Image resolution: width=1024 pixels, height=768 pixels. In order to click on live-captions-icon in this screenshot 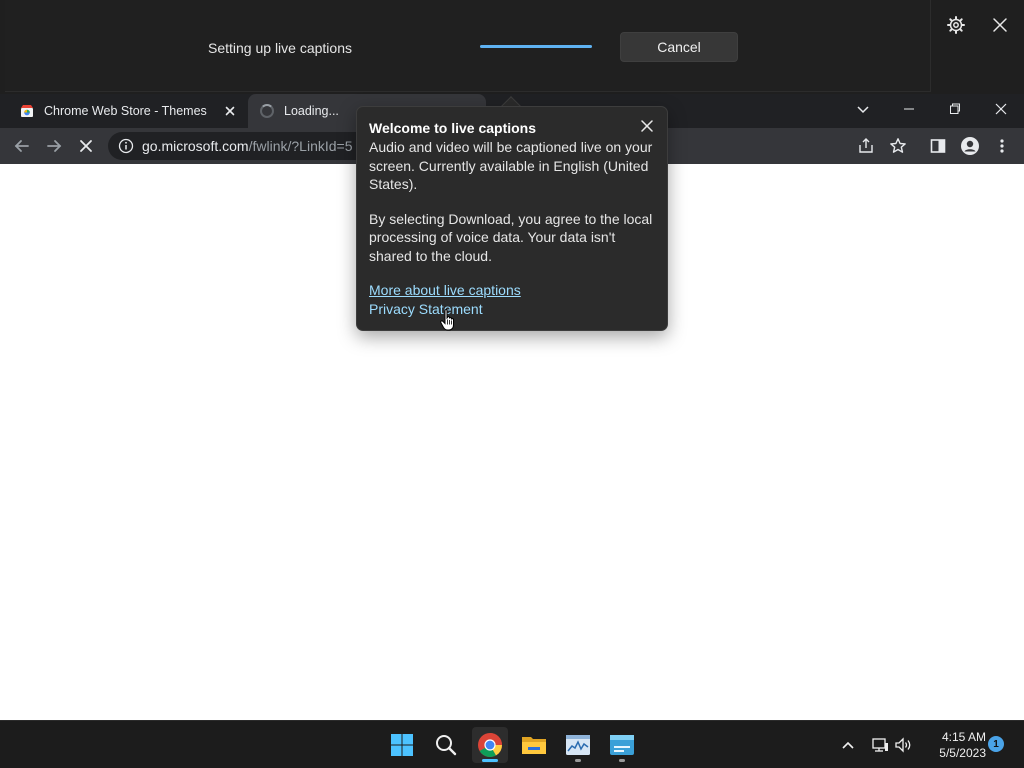, I will do `click(622, 745)`.